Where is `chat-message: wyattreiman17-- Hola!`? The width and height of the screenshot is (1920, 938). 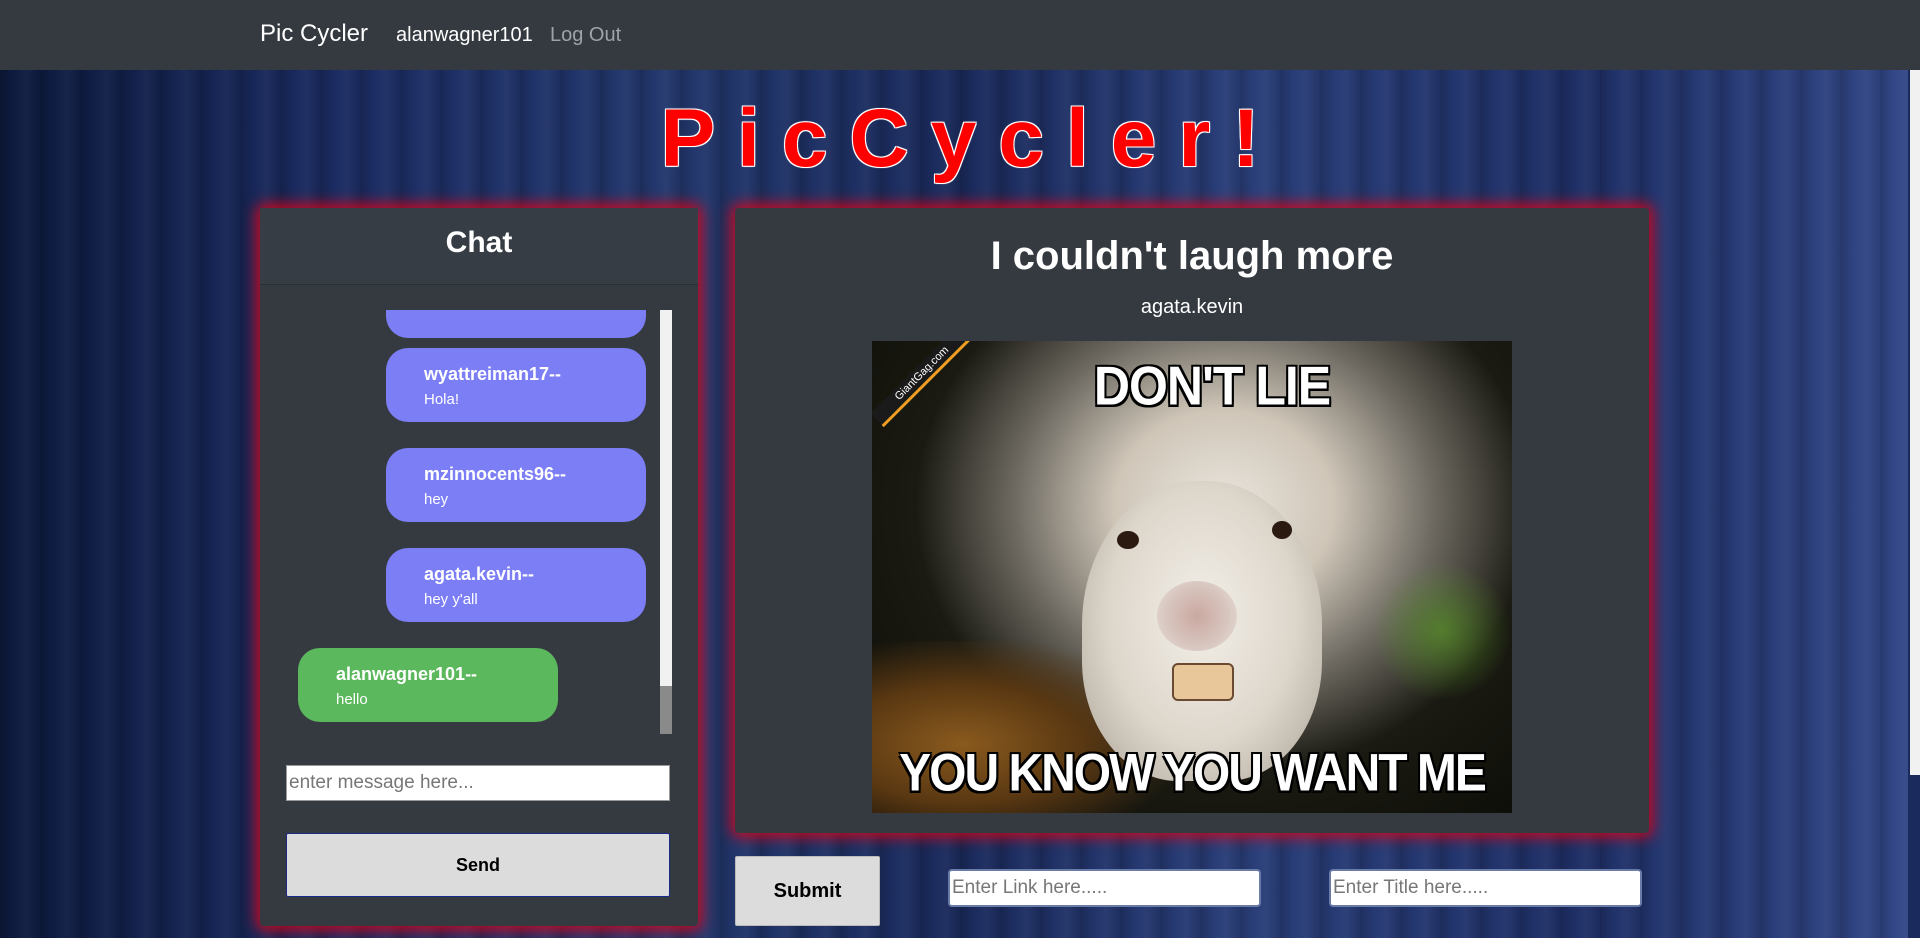 chat-message: wyattreiman17-- Hola! is located at coordinates (516, 385).